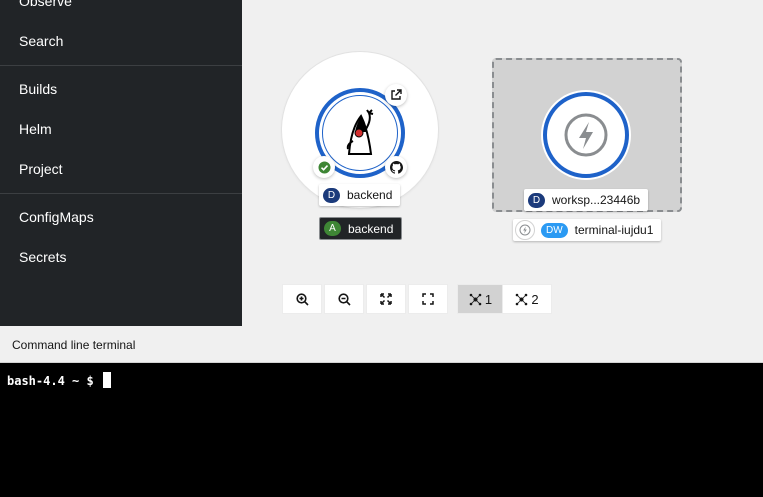 The height and width of the screenshot is (497, 763). Describe the element at coordinates (42, 257) in the screenshot. I see `sidebar-item-secrets: Secrets` at that location.